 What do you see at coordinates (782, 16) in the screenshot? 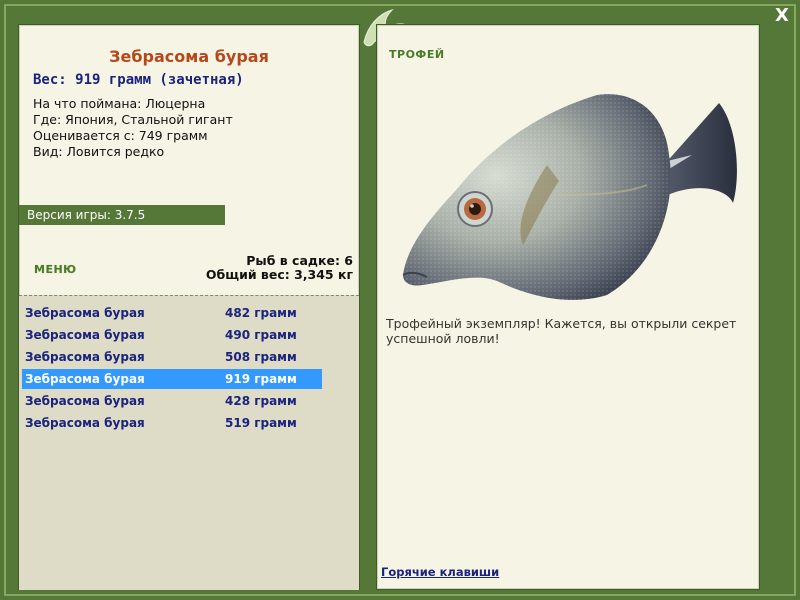
I see `close-button: X` at bounding box center [782, 16].